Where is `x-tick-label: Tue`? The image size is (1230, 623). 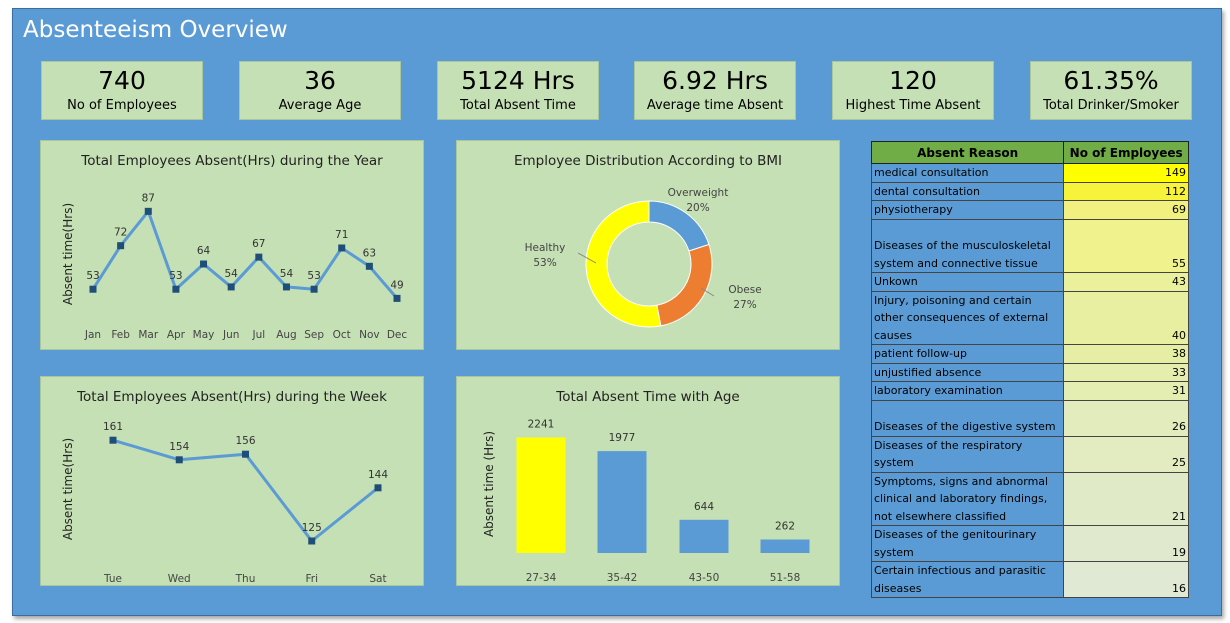 x-tick-label: Tue is located at coordinates (112, 579).